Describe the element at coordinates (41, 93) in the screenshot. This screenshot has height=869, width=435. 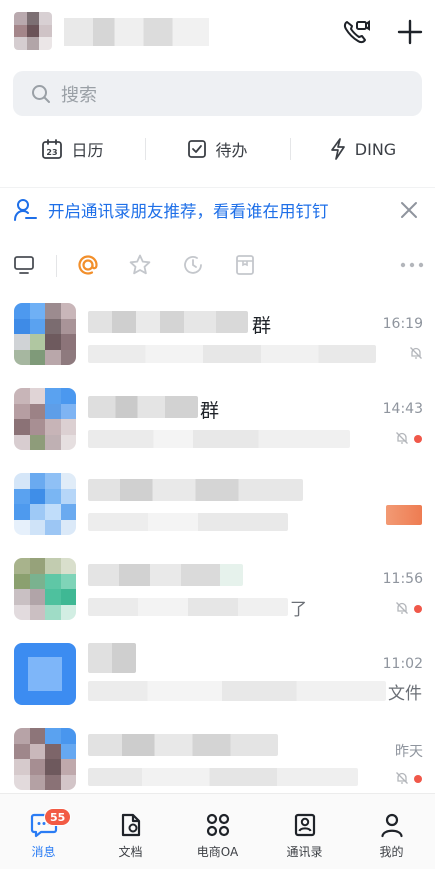
I see `search-icon` at that location.